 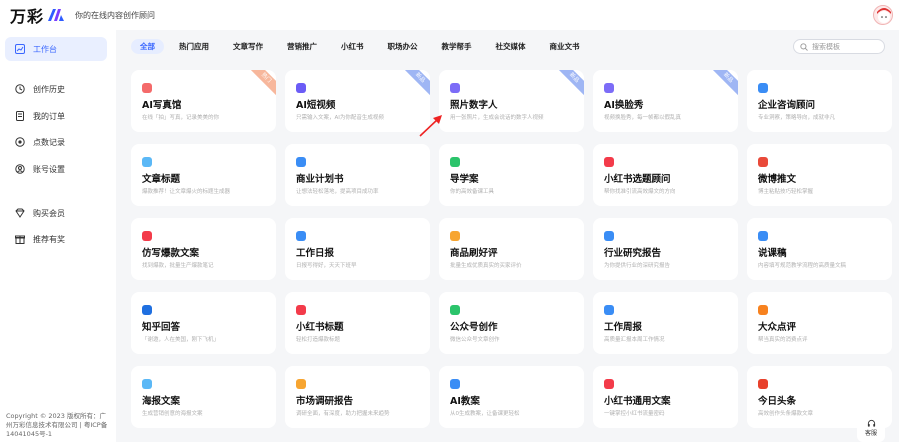 I want to click on sidebar-item-orders: 我的订单, so click(x=56, y=116).